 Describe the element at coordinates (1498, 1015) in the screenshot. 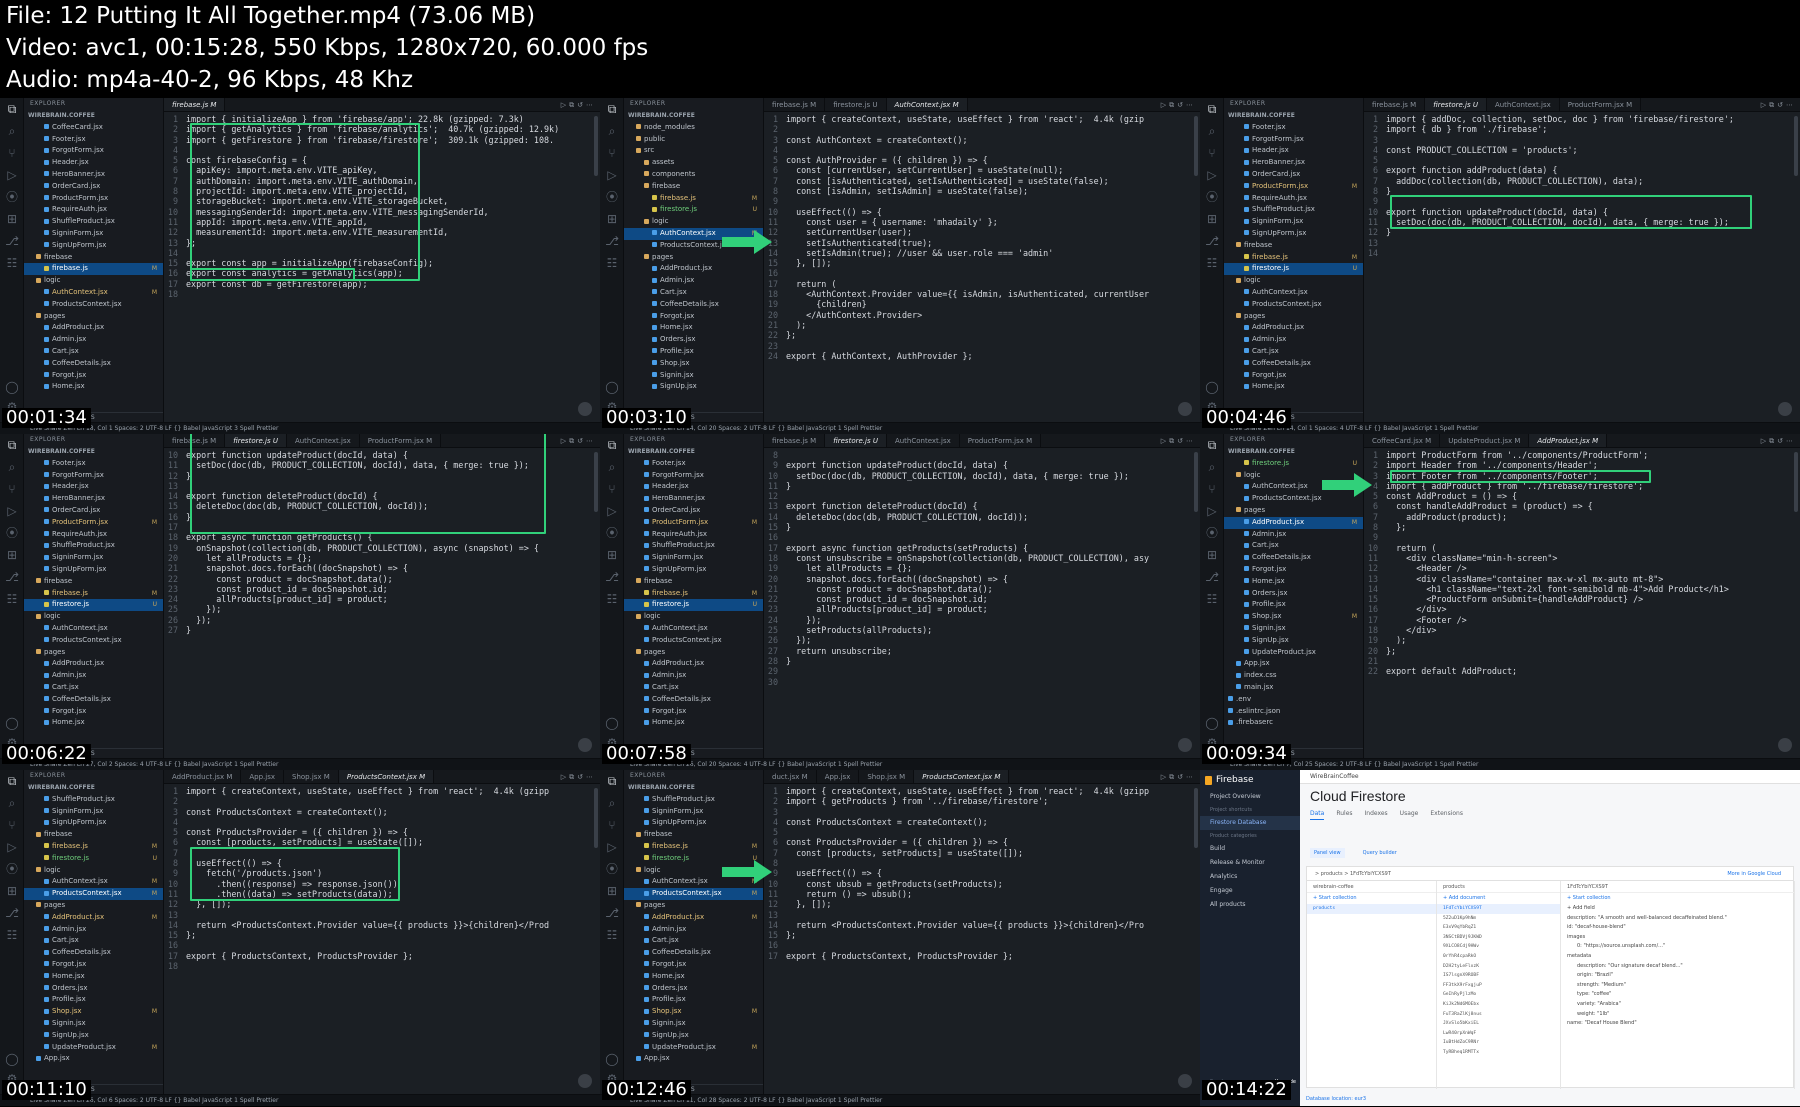

I see `document-row: FuT3RaZlKj8nus` at that location.